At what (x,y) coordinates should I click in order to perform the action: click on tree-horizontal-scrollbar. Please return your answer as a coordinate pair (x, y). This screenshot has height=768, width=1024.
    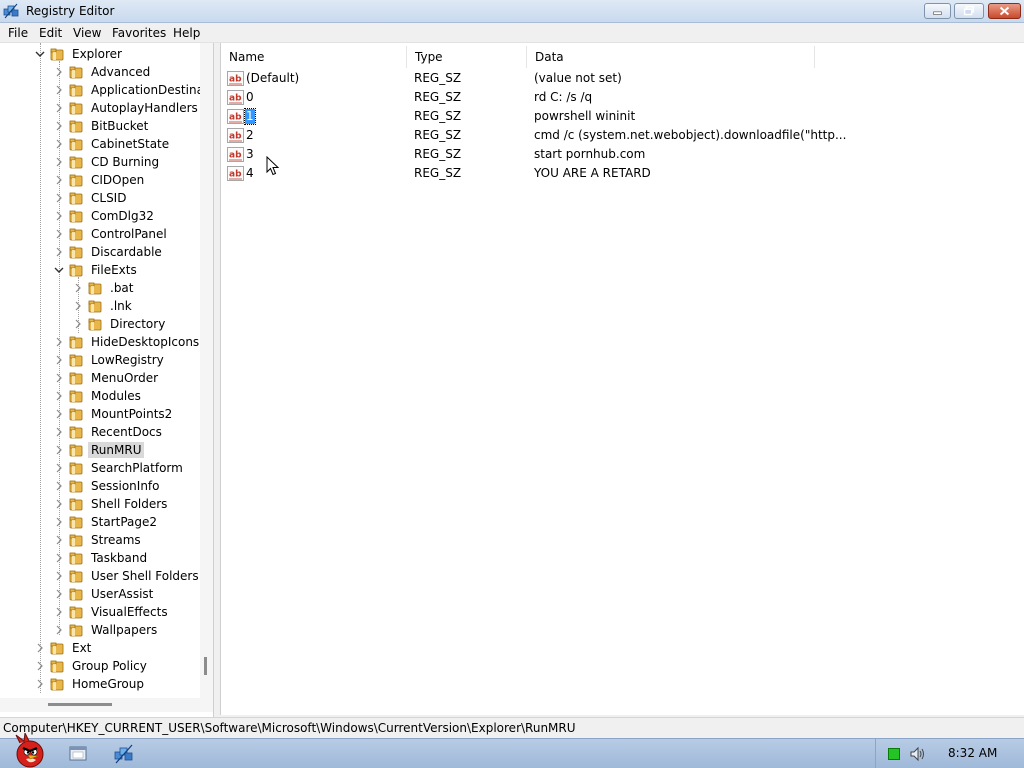
    Looking at the image, I should click on (106, 705).